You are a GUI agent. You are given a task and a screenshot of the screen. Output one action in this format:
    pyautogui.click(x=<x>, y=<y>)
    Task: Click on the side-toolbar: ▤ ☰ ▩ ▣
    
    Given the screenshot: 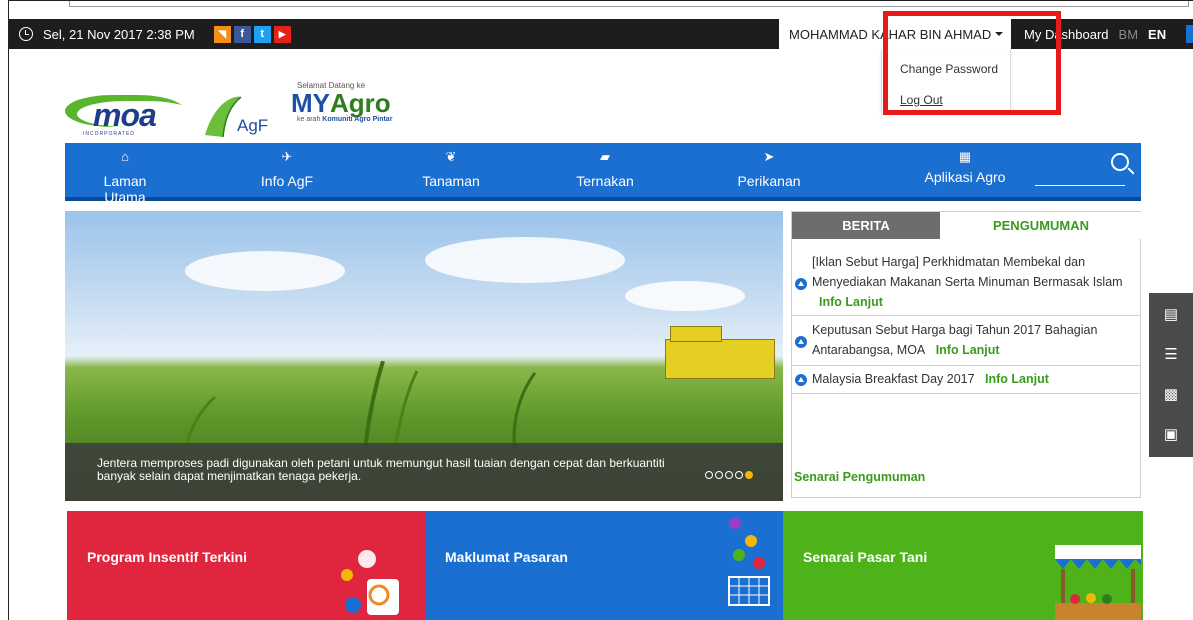 What is the action you would take?
    pyautogui.click(x=1171, y=375)
    